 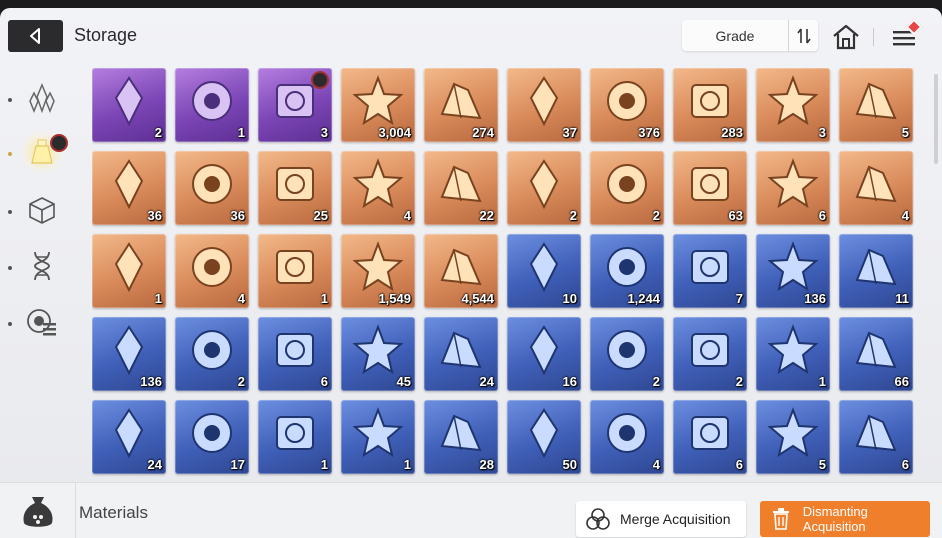 I want to click on prism-crystal-icon, so click(x=212, y=184).